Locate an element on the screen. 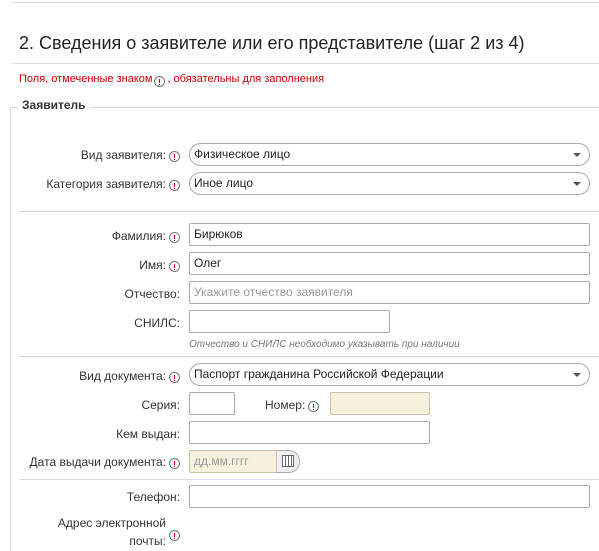 The height and width of the screenshot is (551, 599). patronymic-label: Отчество: is located at coordinates (152, 294).